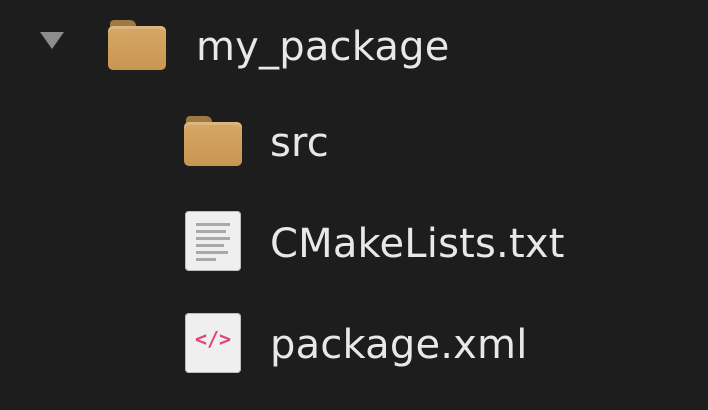 The width and height of the screenshot is (708, 410). I want to click on tree-item-label: src, so click(299, 143).